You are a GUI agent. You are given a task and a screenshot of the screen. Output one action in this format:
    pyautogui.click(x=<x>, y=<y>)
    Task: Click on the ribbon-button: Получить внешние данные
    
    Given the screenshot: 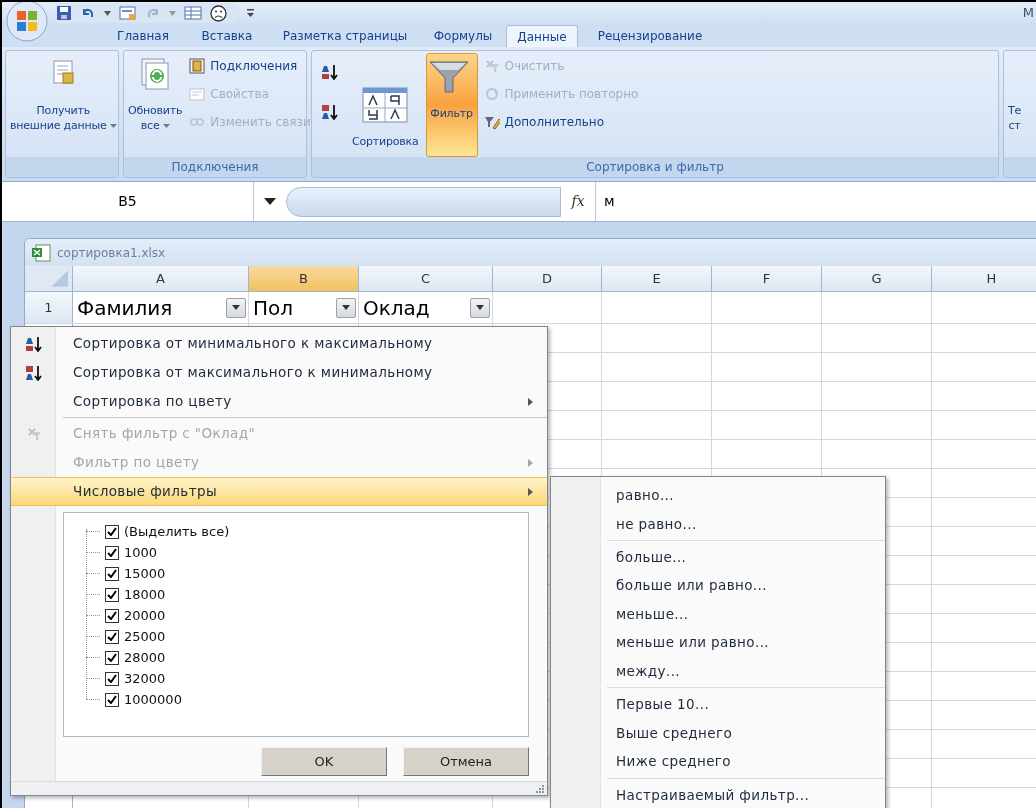 What is the action you would take?
    pyautogui.click(x=63, y=105)
    